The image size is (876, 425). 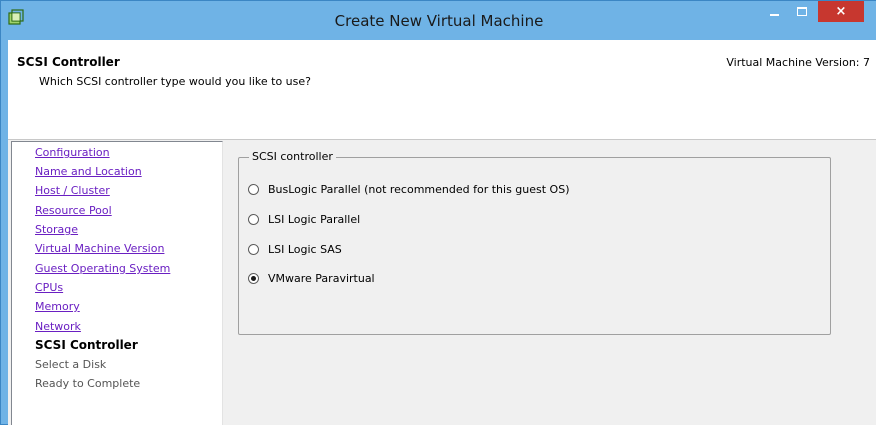 What do you see at coordinates (314, 219) in the screenshot?
I see `radio-label: LSI Logic Parallel` at bounding box center [314, 219].